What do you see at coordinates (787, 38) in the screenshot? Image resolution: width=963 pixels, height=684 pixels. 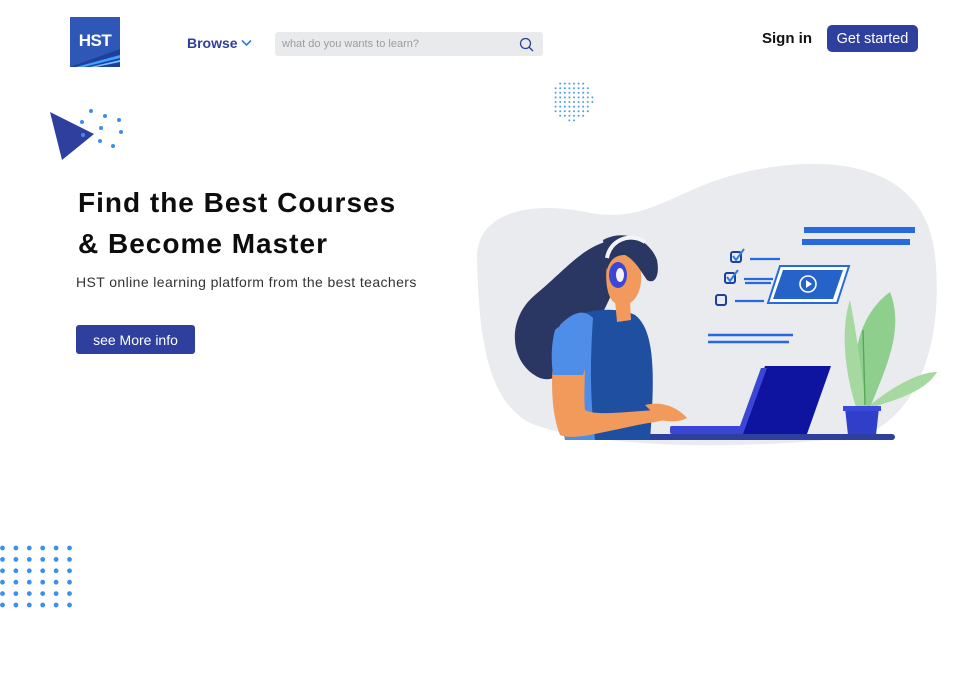 I see `sign-in-link: Sign in` at bounding box center [787, 38].